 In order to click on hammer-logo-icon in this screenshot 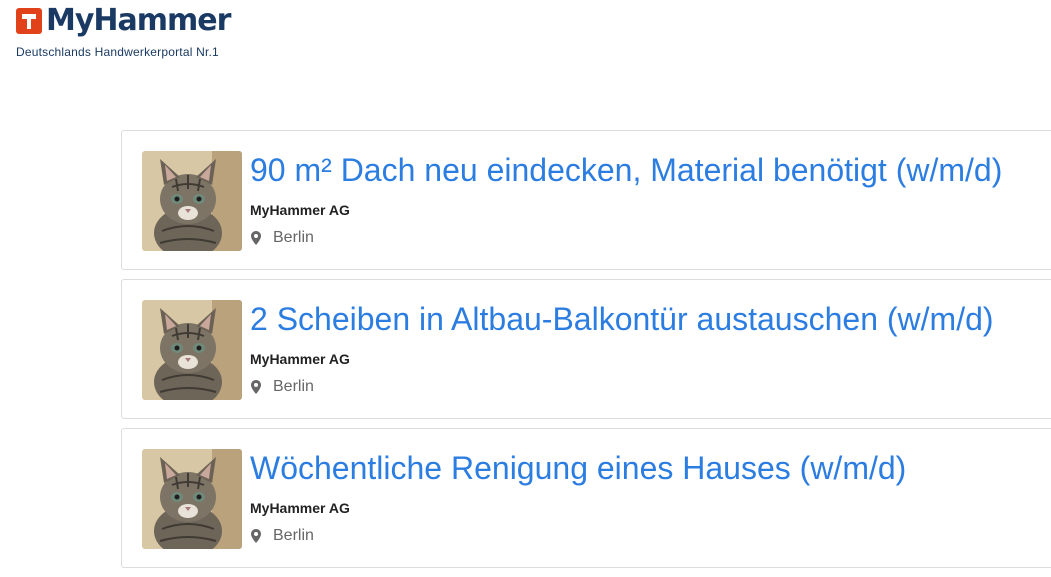, I will do `click(29, 21)`.